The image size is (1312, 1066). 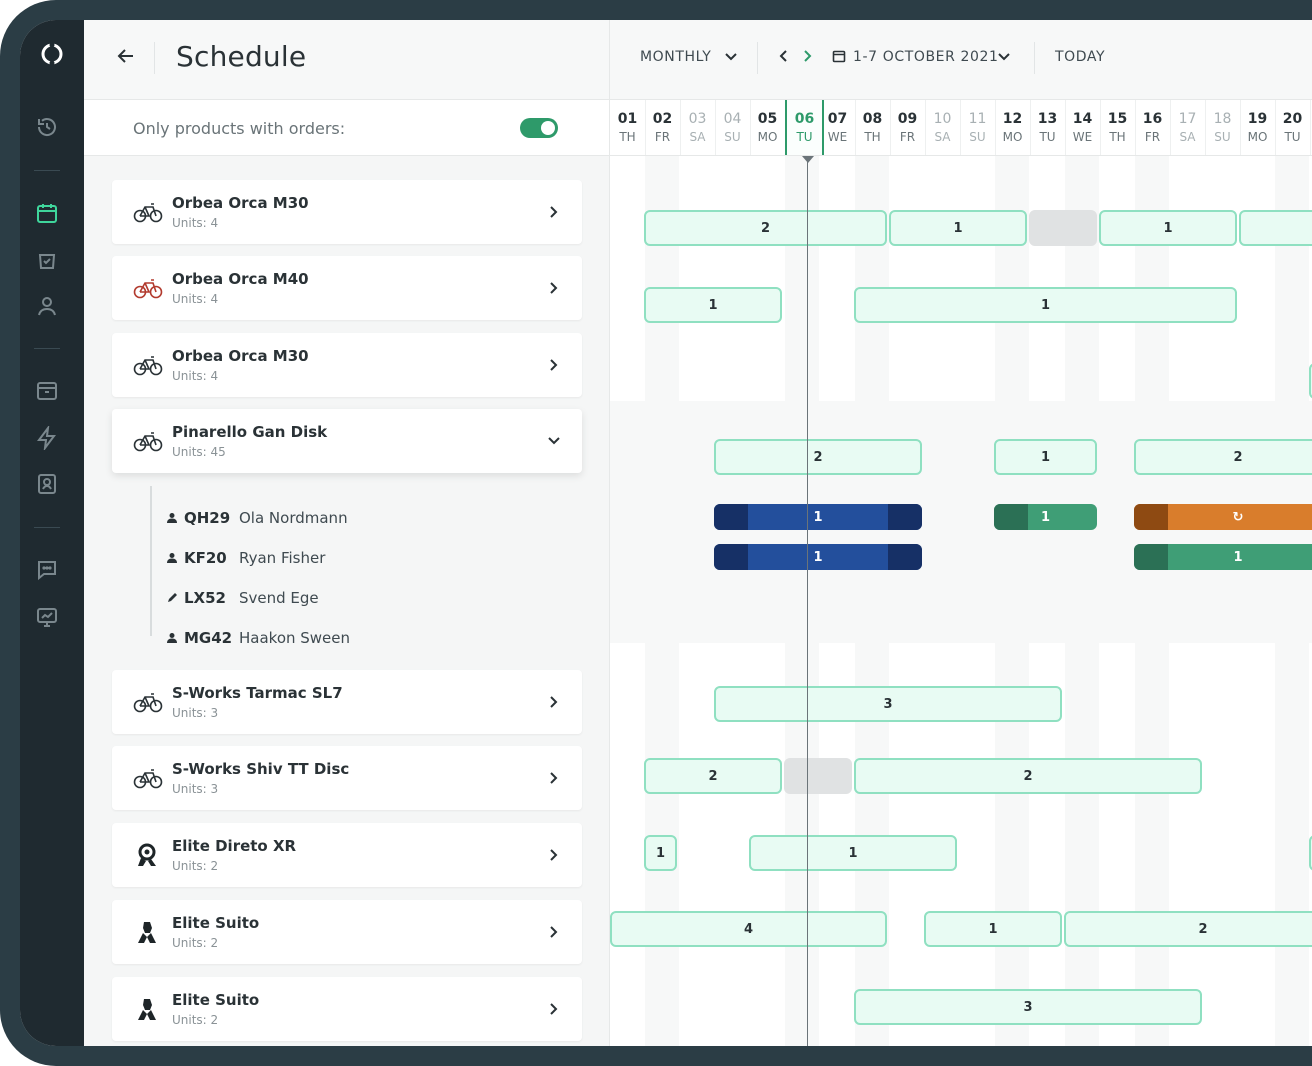 What do you see at coordinates (52, 533) in the screenshot?
I see `nav-rail` at bounding box center [52, 533].